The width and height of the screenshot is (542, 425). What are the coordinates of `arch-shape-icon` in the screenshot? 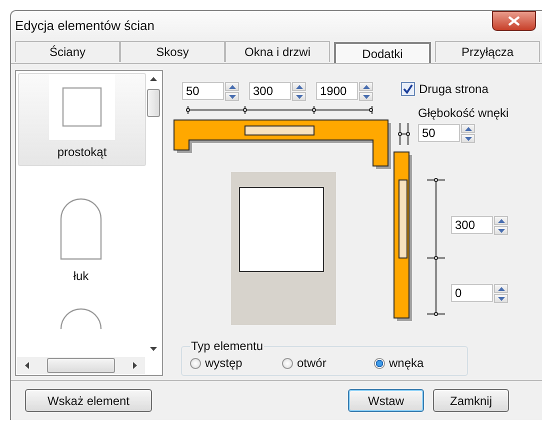 It's located at (81, 229).